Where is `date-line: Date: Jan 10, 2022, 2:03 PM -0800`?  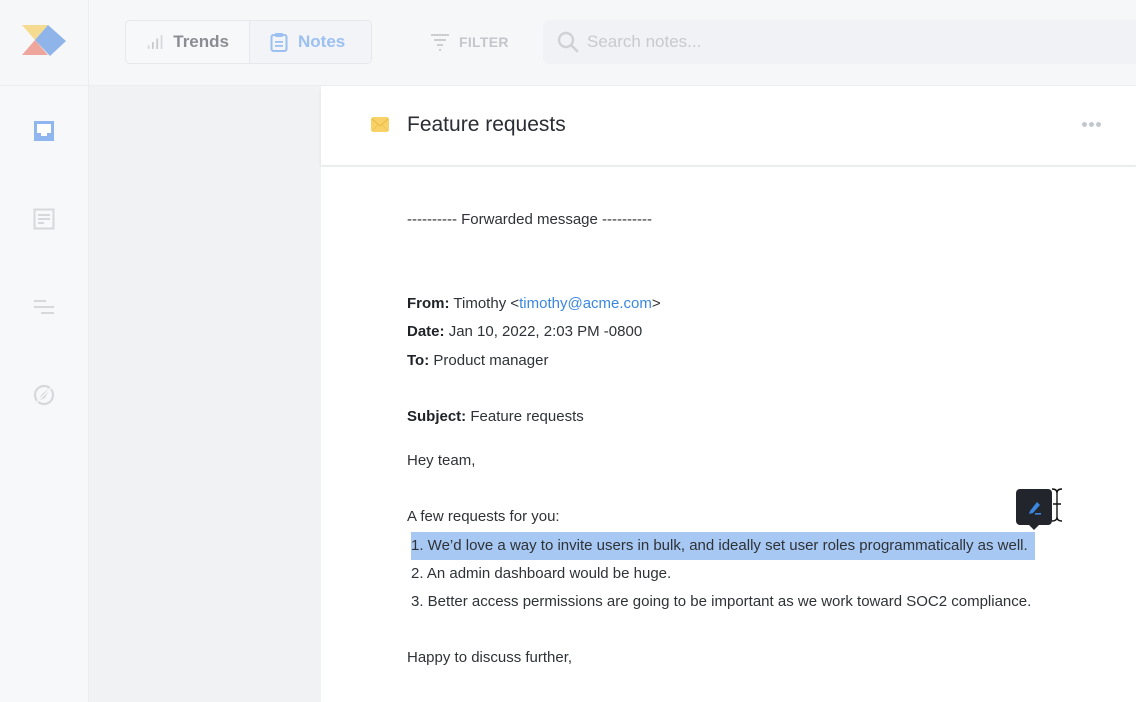
date-line: Date: Jan 10, 2022, 2:03 PM -0800 is located at coordinates (524, 331).